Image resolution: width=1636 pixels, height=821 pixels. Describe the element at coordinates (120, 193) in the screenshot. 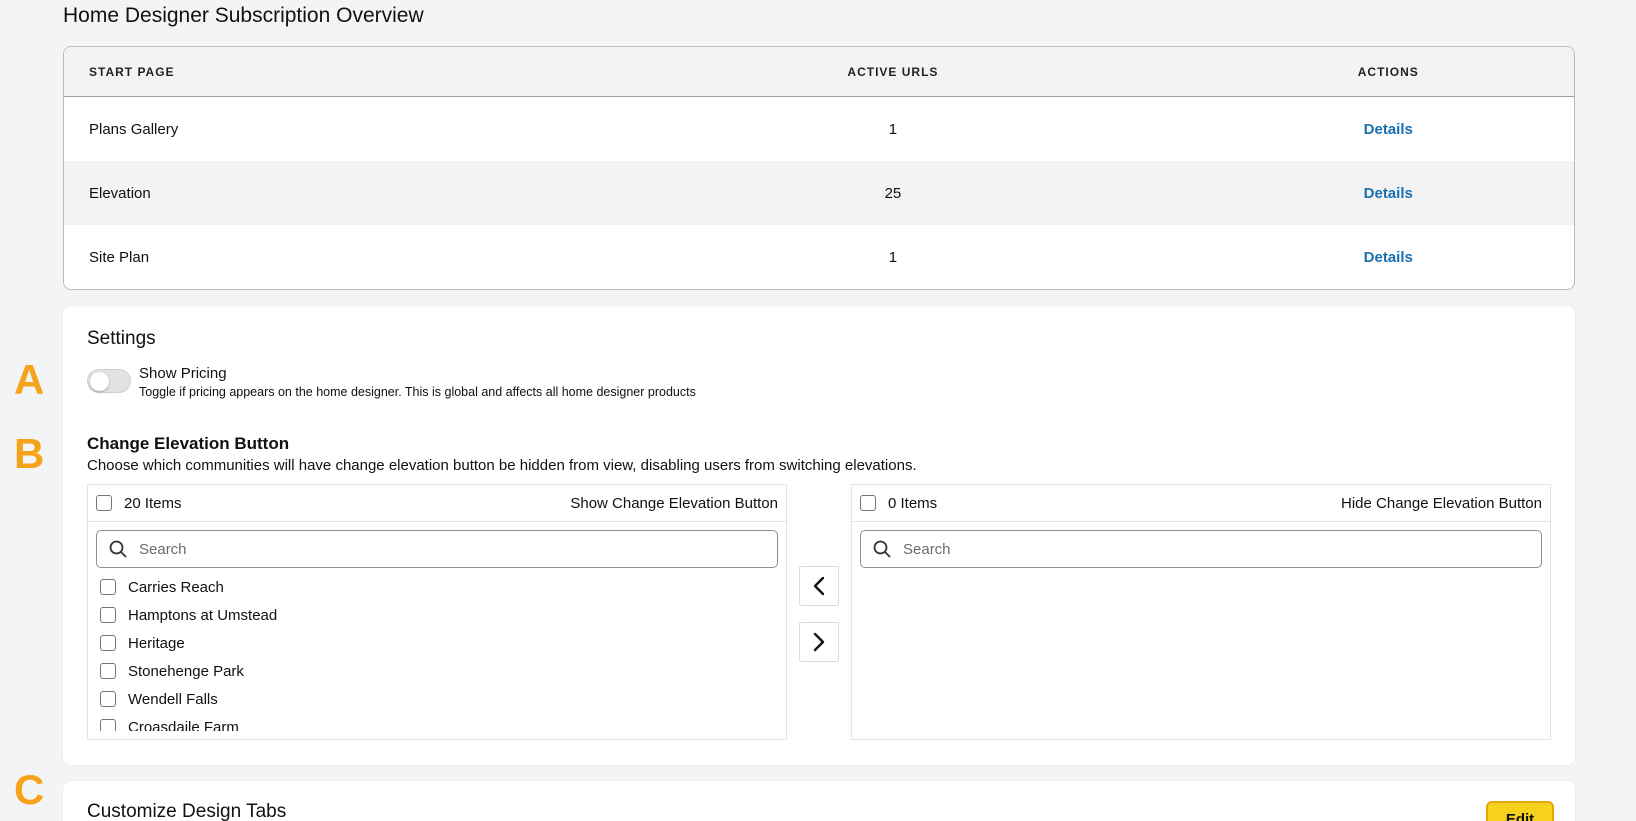

I see `start-page-cell: Elevation` at that location.